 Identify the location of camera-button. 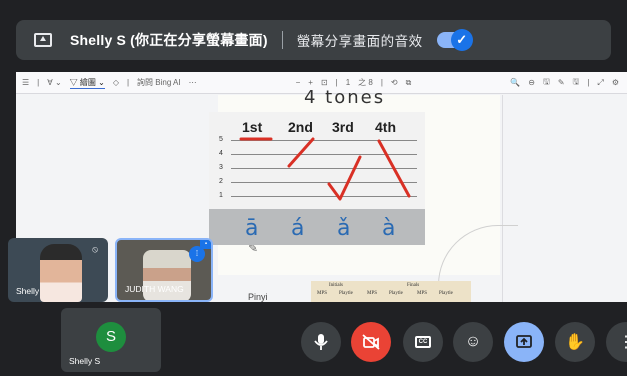
(371, 342).